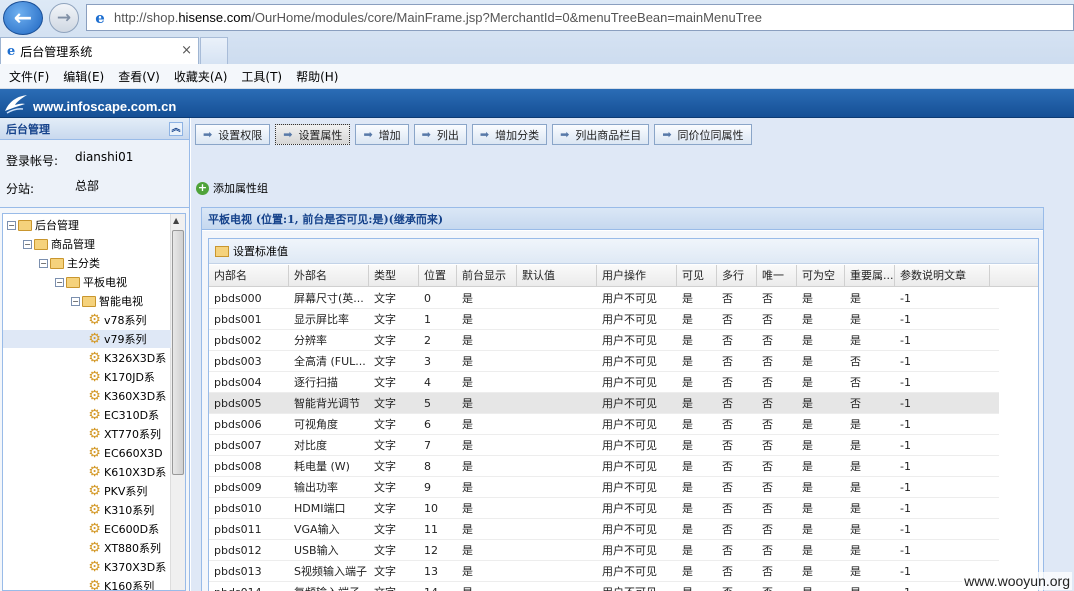 This screenshot has height=591, width=1074. What do you see at coordinates (43, 225) in the screenshot?
I see `tree-item: − 后台管理` at bounding box center [43, 225].